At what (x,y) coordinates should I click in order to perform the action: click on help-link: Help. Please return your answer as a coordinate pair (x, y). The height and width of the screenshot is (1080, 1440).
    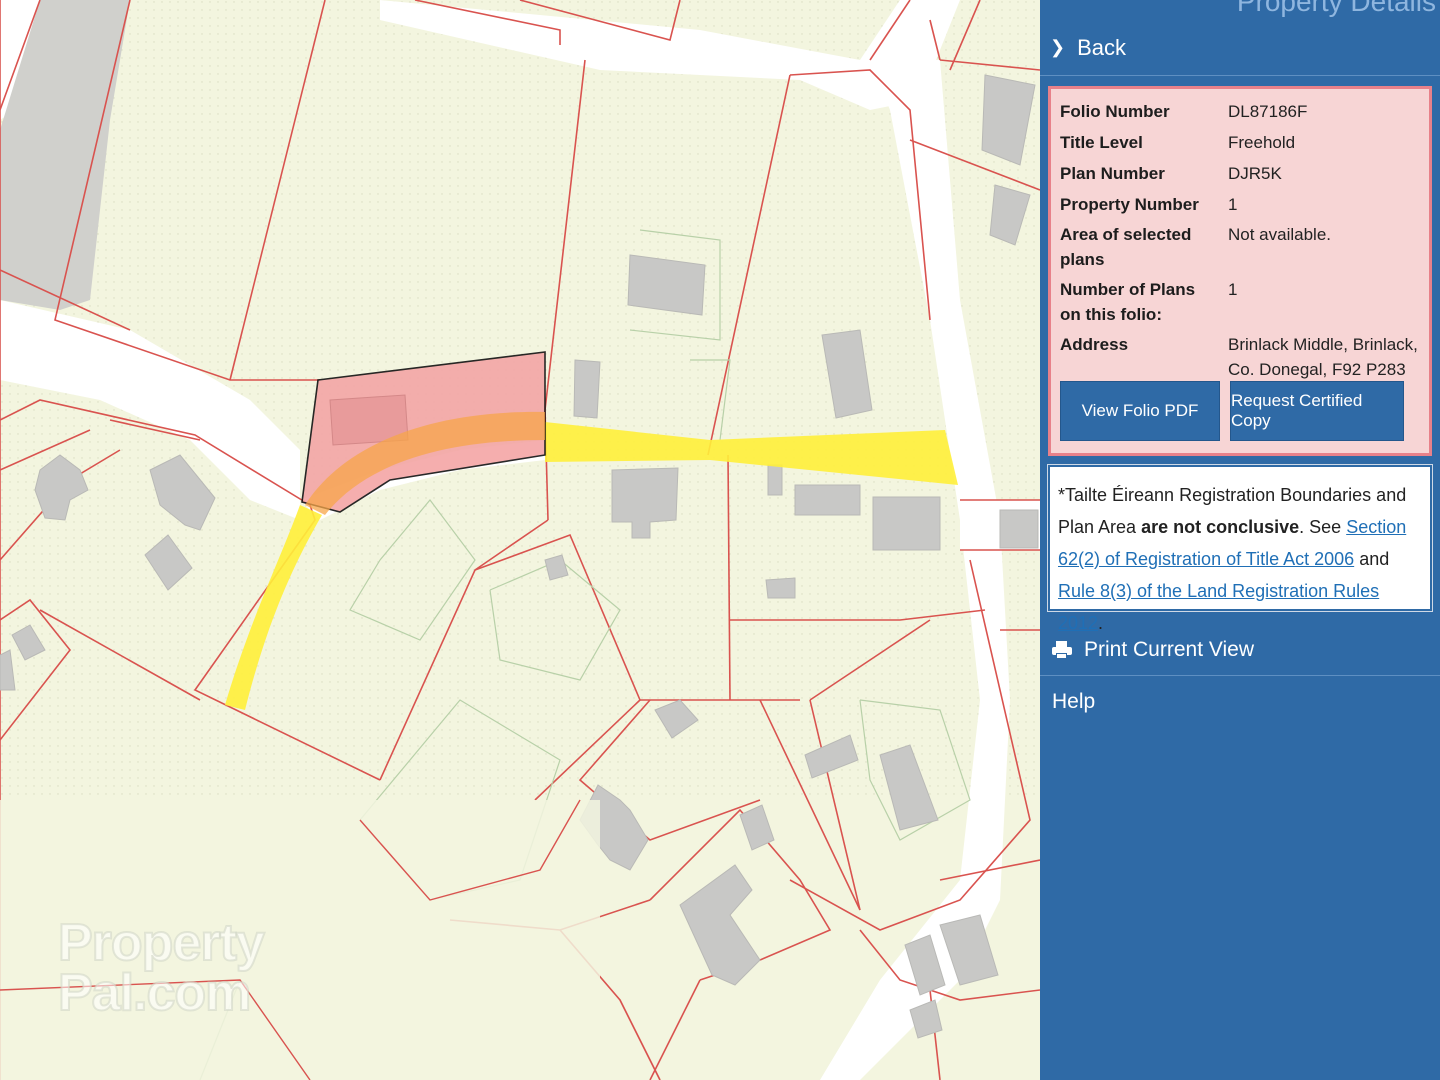
    Looking at the image, I should click on (1073, 702).